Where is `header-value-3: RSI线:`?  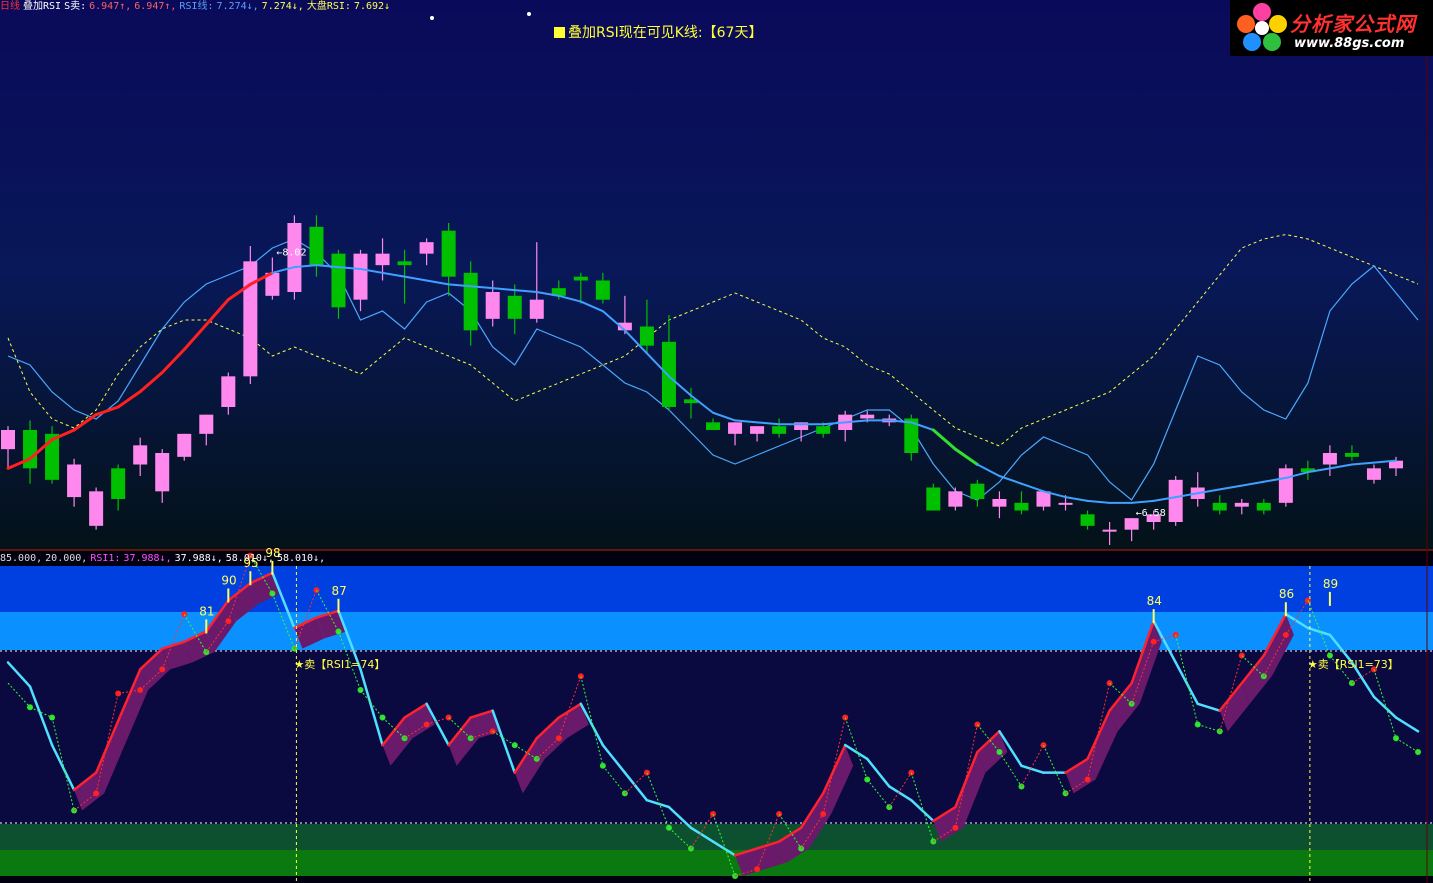
header-value-3: RSI线: is located at coordinates (196, 6).